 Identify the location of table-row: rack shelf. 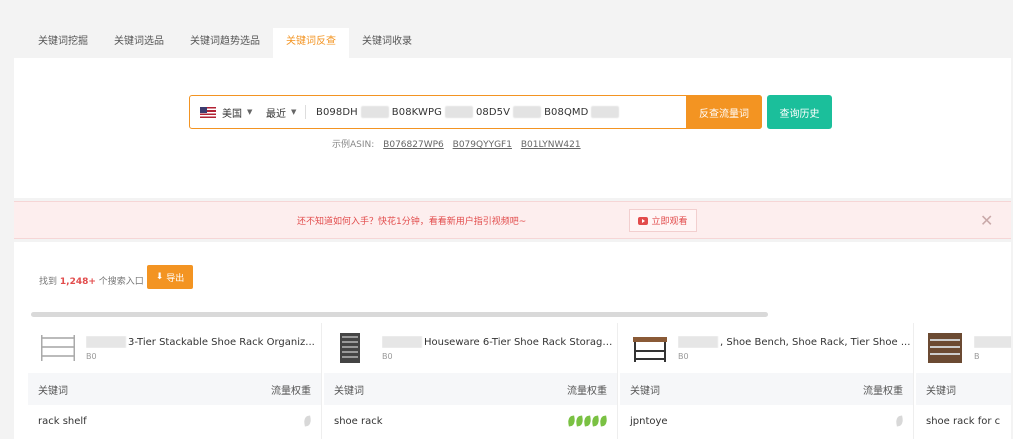
(174, 421).